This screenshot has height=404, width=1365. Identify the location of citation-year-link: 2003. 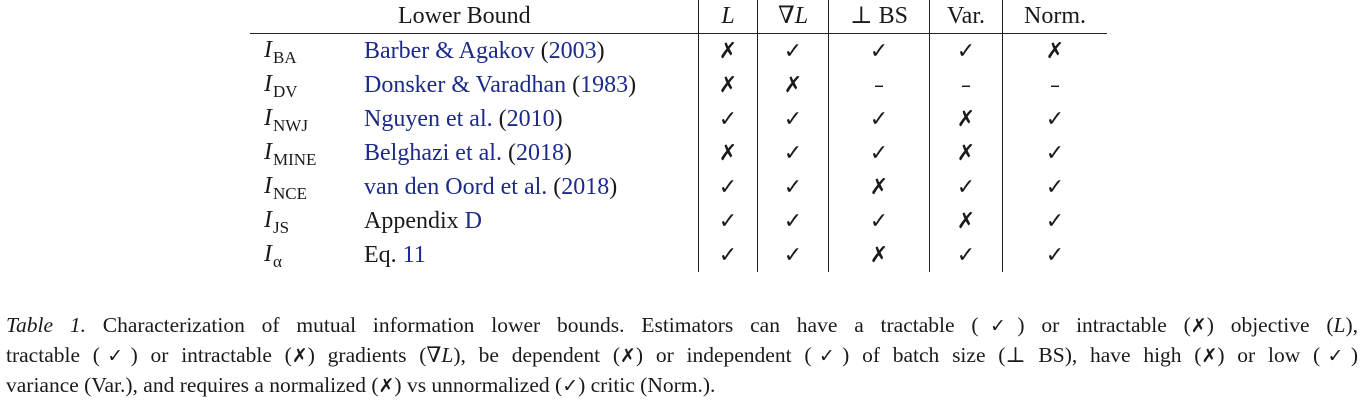
(573, 51).